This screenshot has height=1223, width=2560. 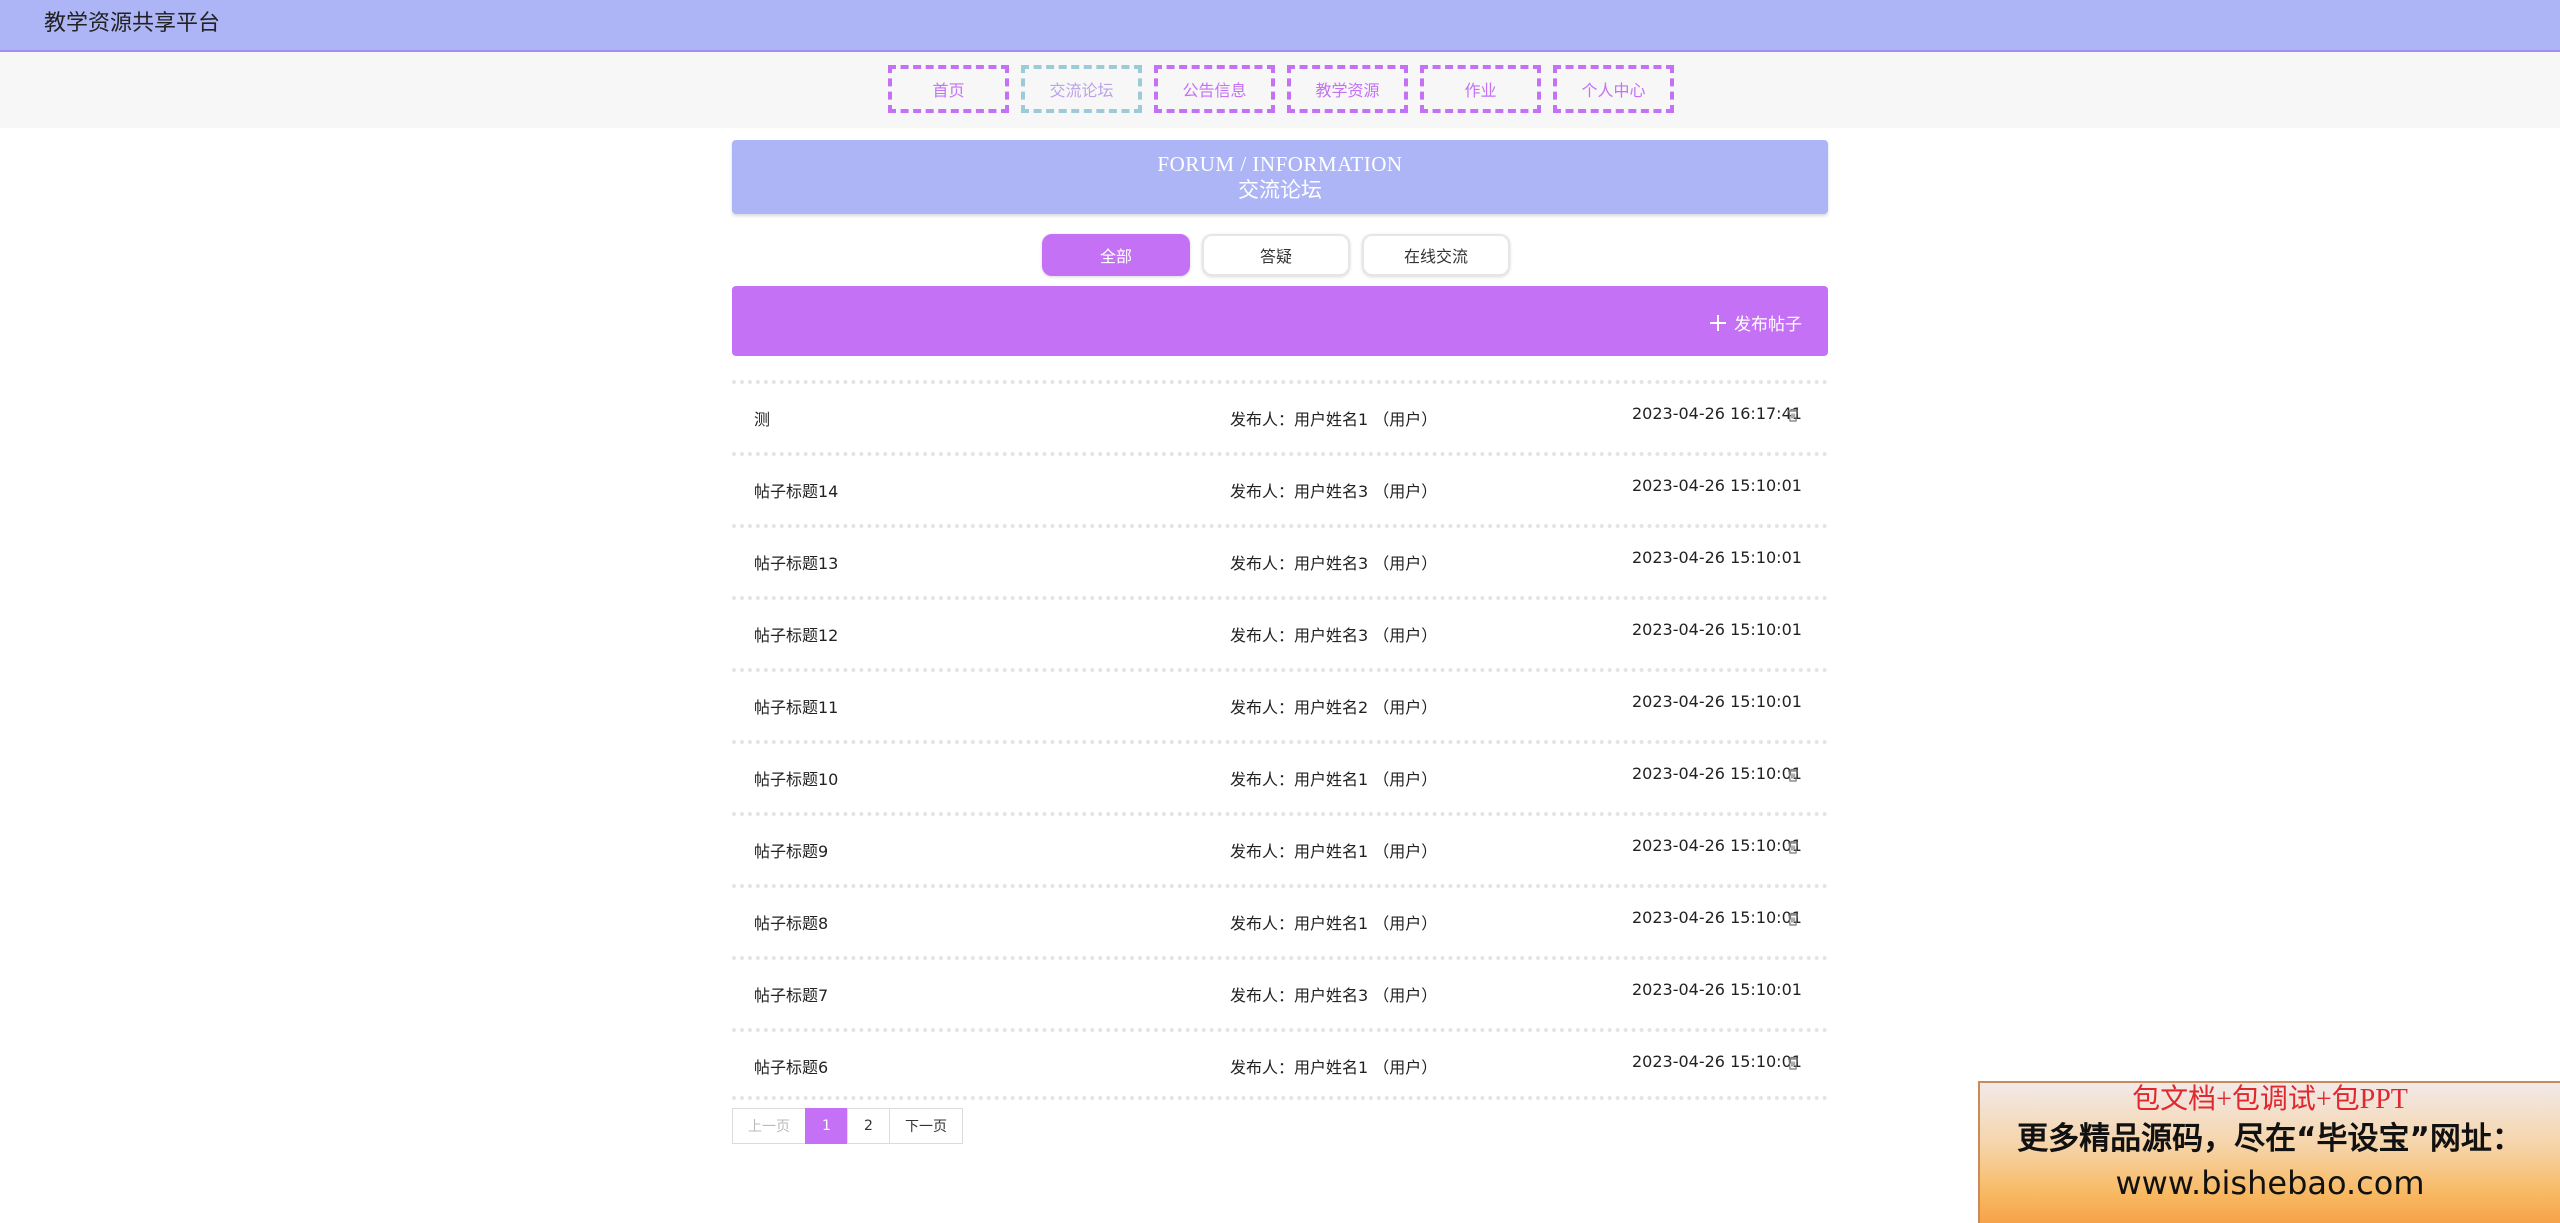 I want to click on promo-line-1: 包文档+包调试+包PPT, so click(x=2270, y=1099).